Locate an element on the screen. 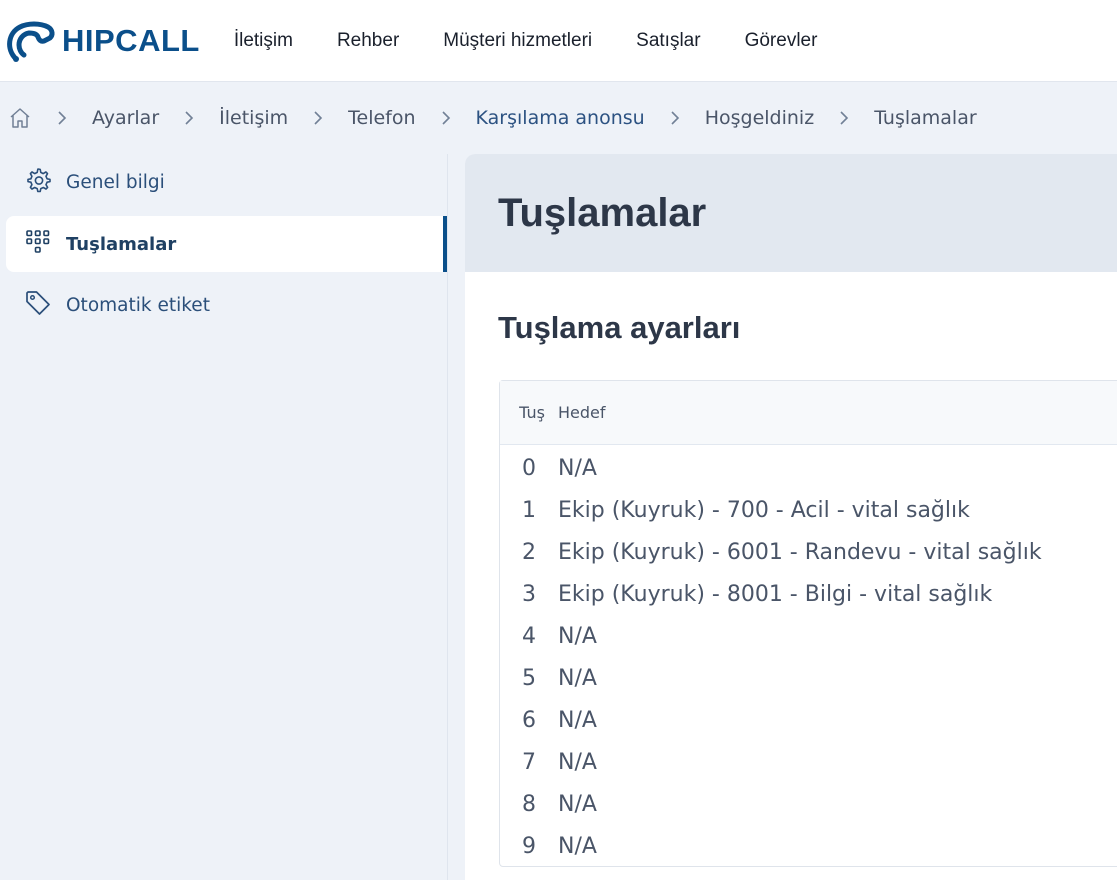  nav-item-musteri-hizmetleri: Müşteri hizmetleri is located at coordinates (517, 41).